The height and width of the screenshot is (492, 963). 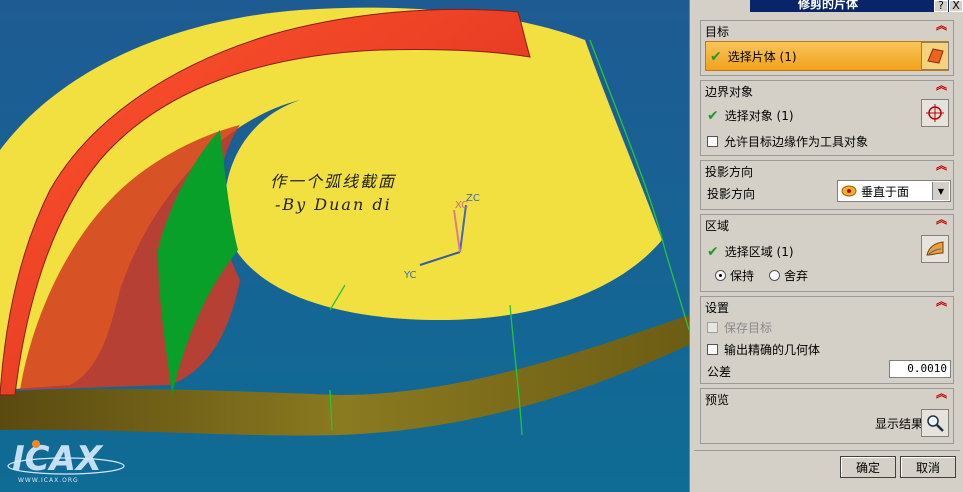 I want to click on preview-header: 预览, so click(x=717, y=400).